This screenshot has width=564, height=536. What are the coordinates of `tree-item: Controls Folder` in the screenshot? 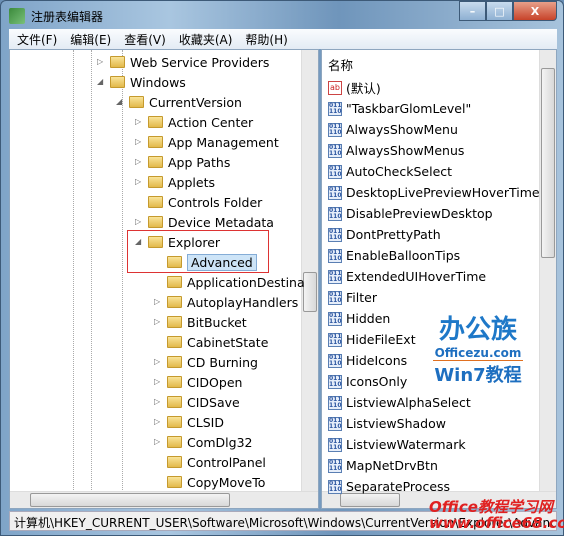 It's located at (205, 202).